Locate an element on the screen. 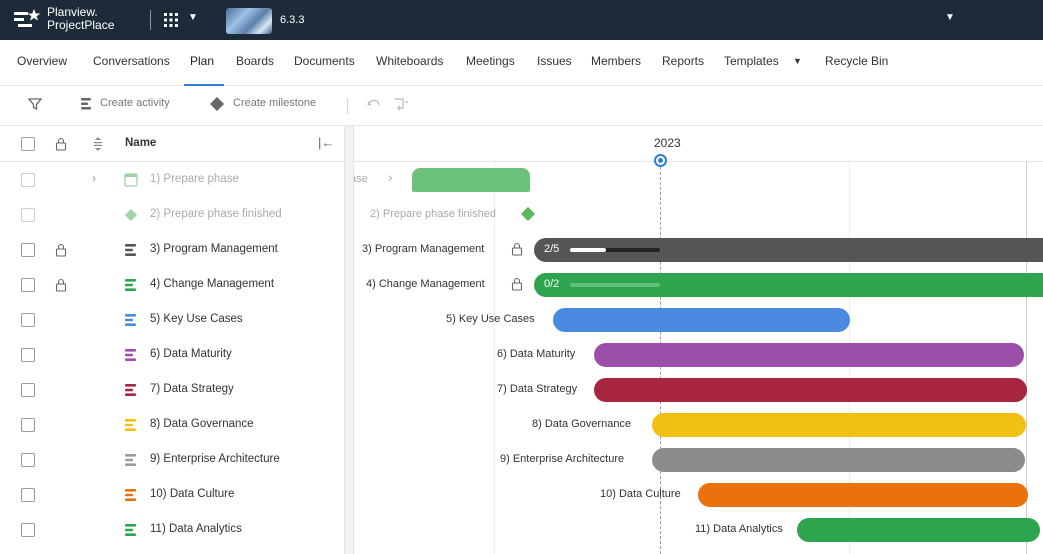  year-label: 2023 is located at coordinates (667, 143).